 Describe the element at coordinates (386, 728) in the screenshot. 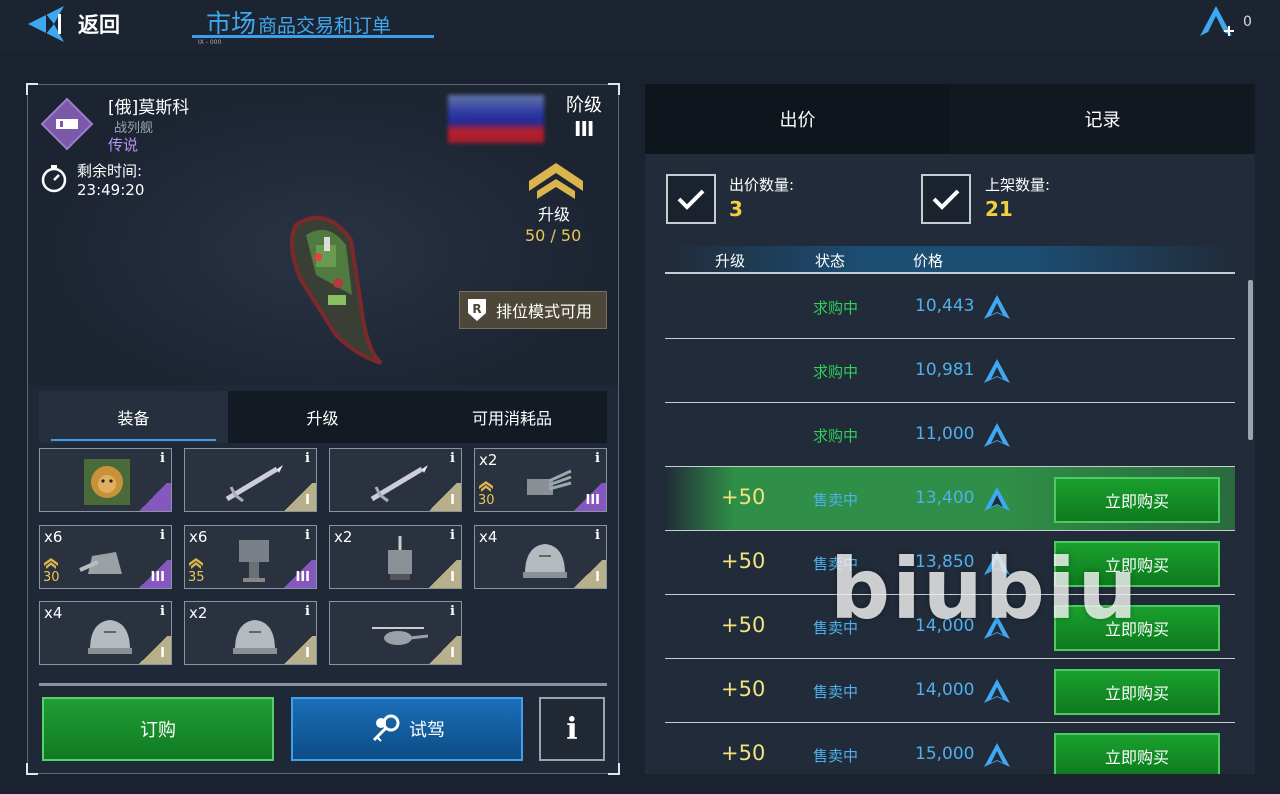

I see `keys-icon` at that location.